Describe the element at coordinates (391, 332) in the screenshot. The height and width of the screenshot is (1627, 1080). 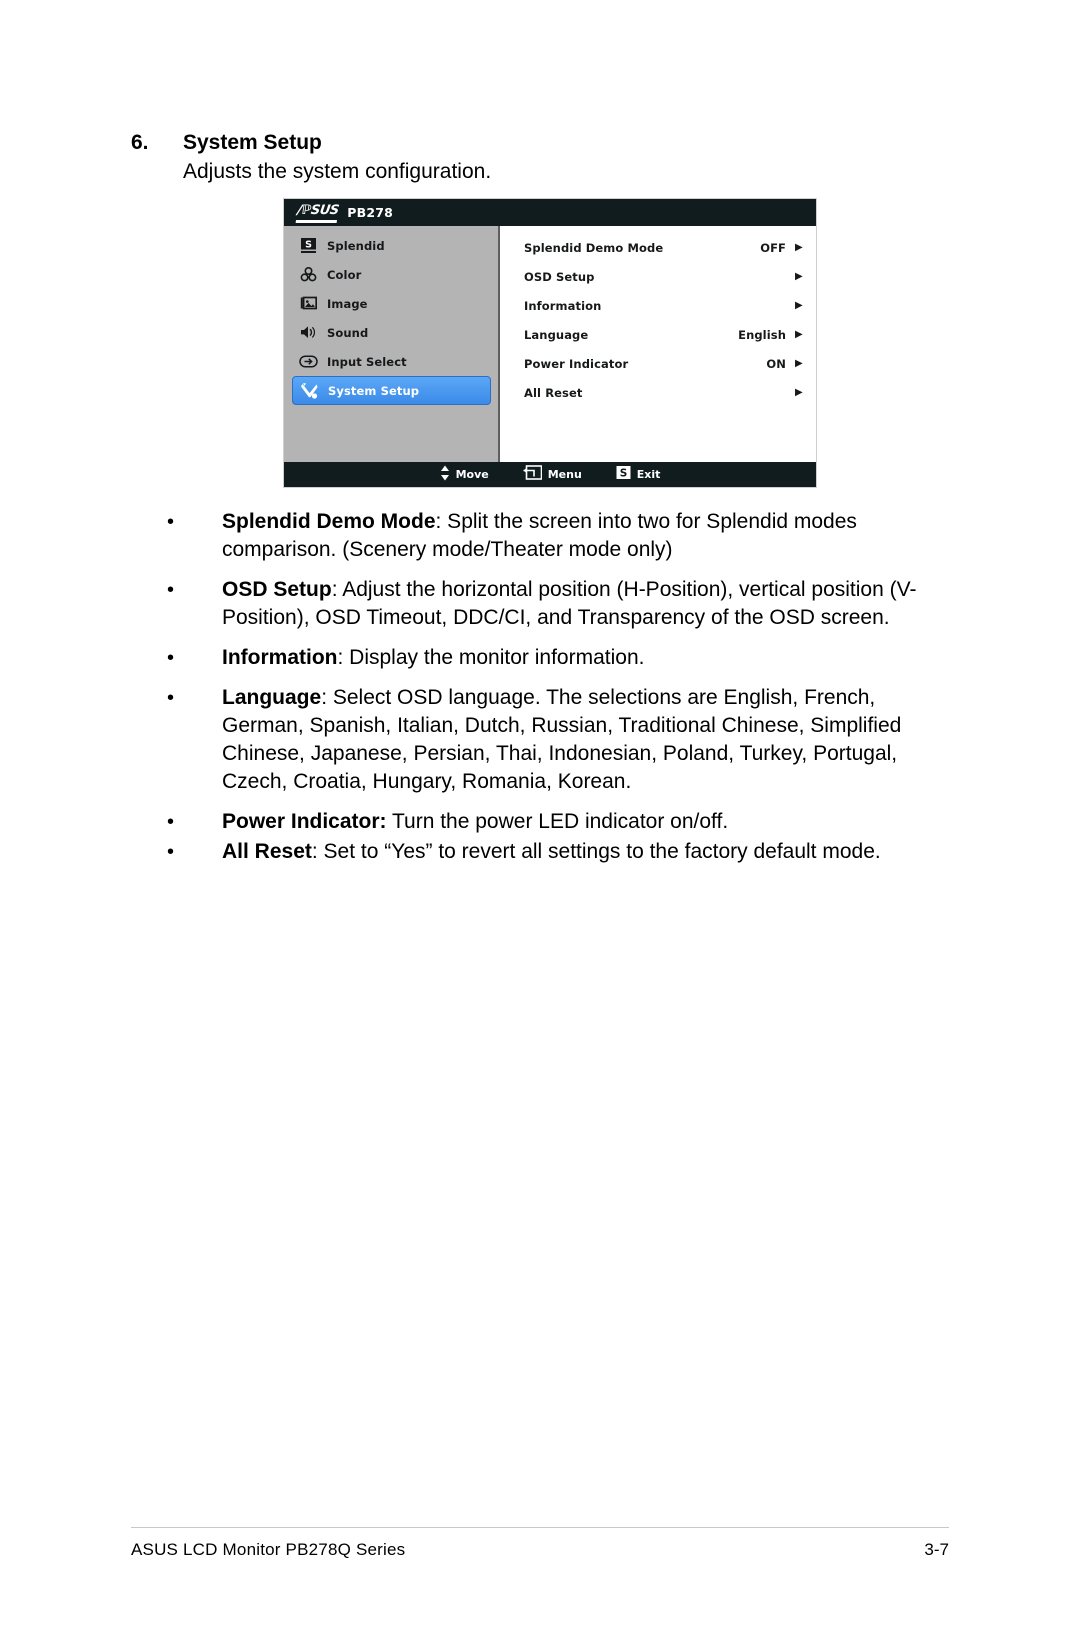
I see `sidebar-item-sound: Sound` at that location.